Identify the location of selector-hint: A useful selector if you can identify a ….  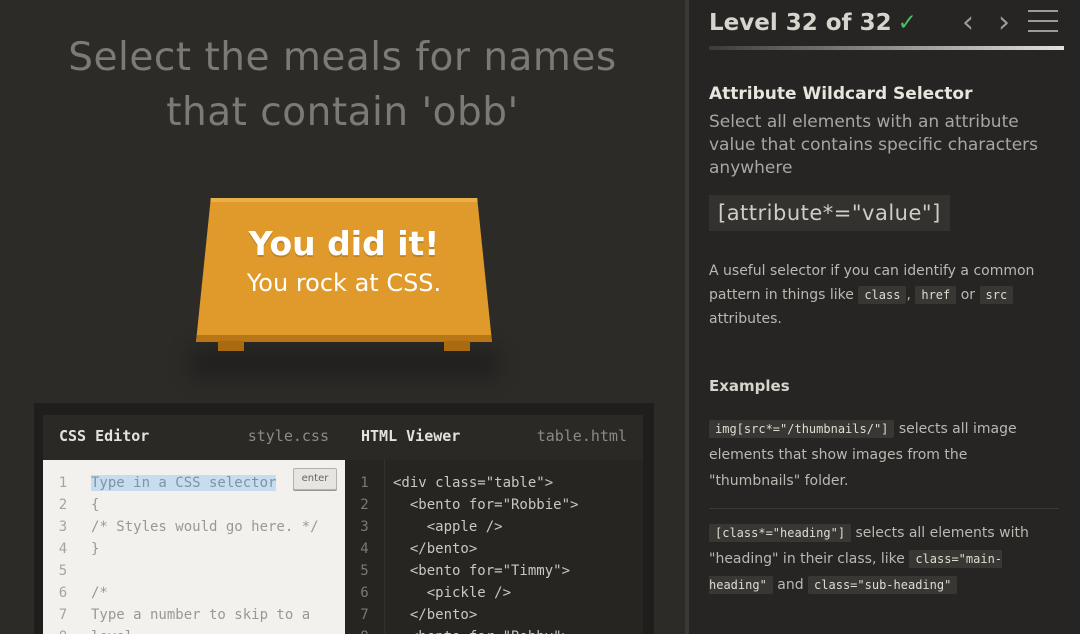
(884, 295).